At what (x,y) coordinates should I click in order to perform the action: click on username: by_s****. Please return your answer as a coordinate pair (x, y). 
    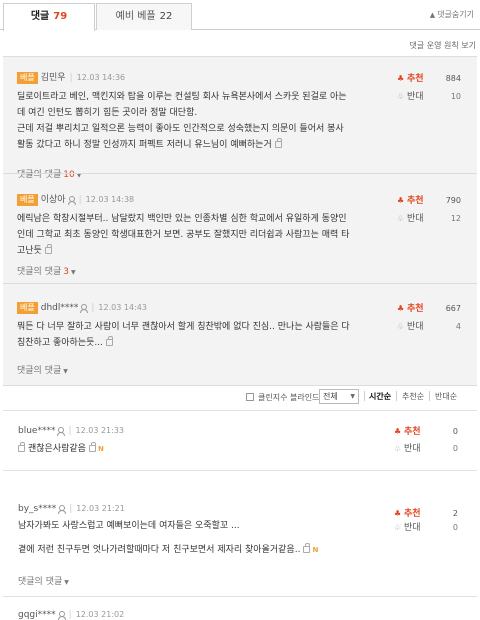
    Looking at the image, I should click on (37, 509).